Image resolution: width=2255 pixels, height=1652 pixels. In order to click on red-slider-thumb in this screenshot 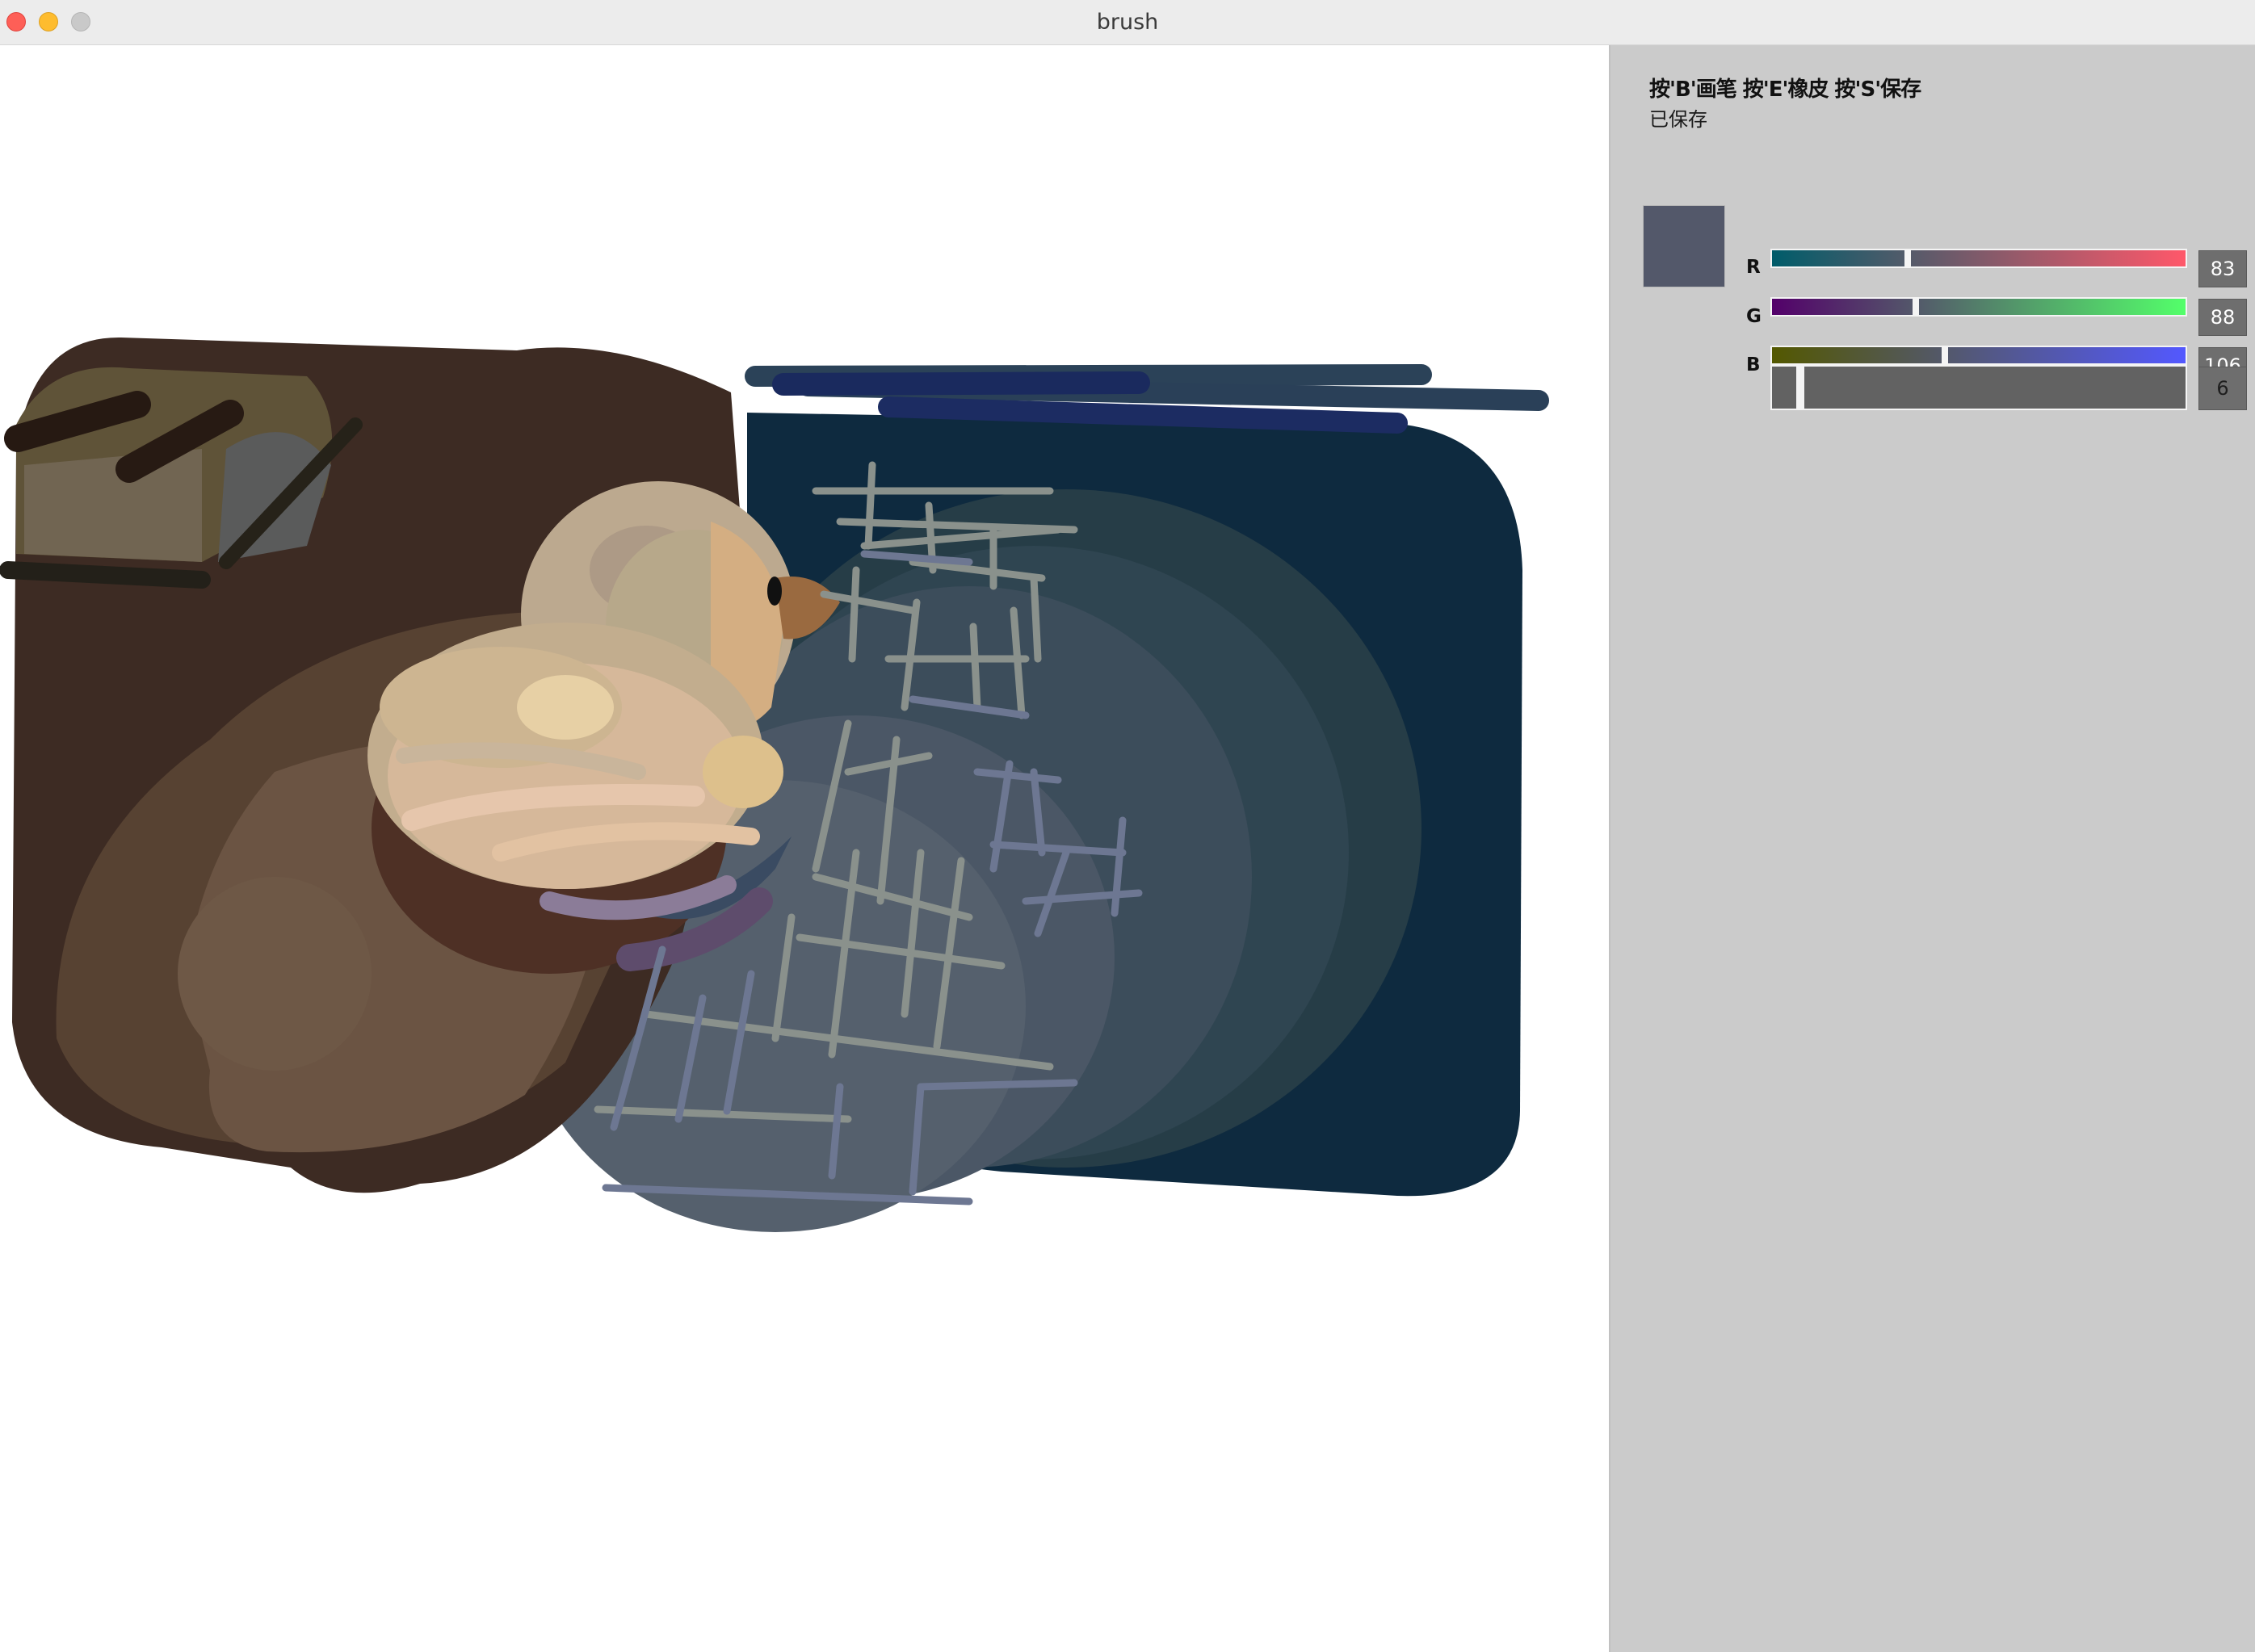, I will do `click(1907, 258)`.